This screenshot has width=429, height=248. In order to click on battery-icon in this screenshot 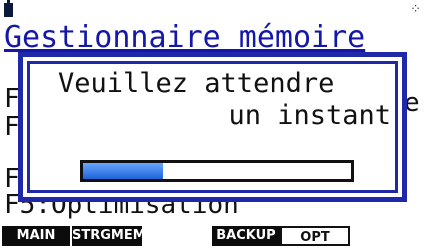, I will do `click(8, 8)`.